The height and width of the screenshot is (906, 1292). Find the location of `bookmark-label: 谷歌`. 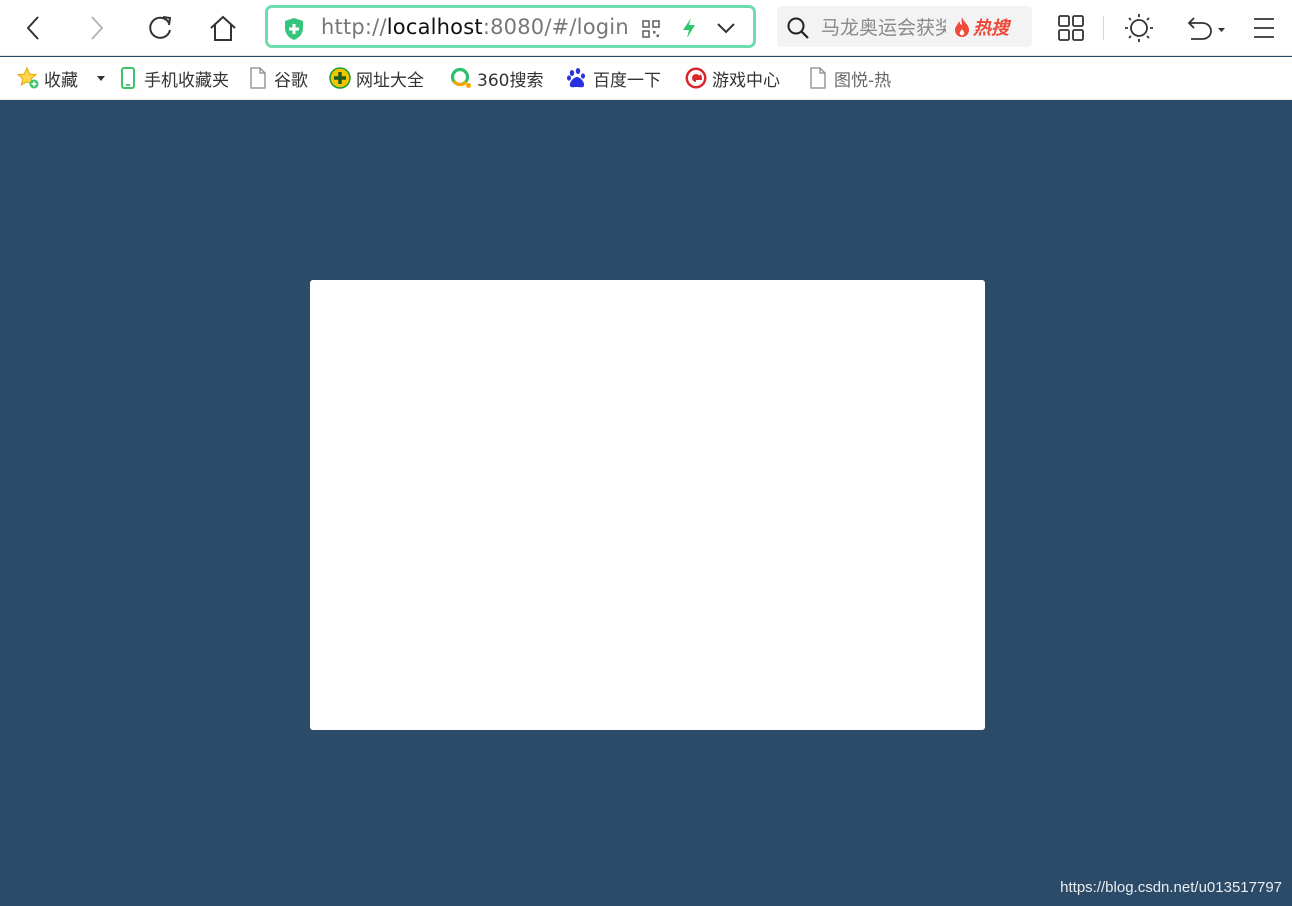

bookmark-label: 谷歌 is located at coordinates (291, 80).